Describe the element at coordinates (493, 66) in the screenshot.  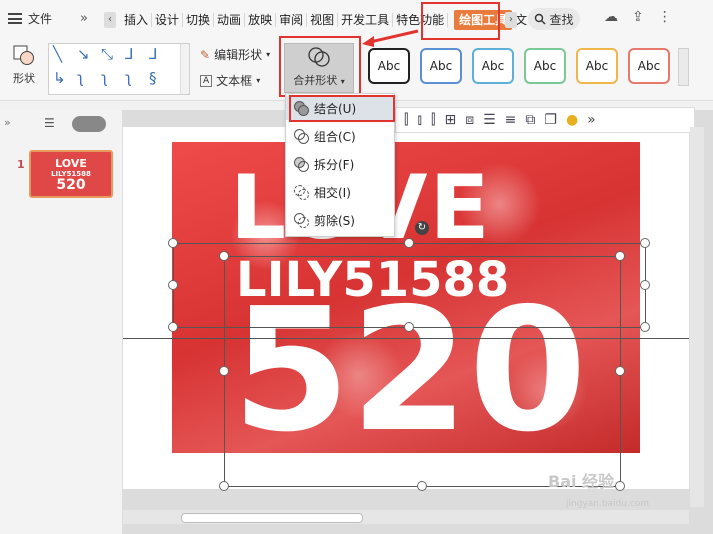
I see `shape-style-3: Abc` at that location.